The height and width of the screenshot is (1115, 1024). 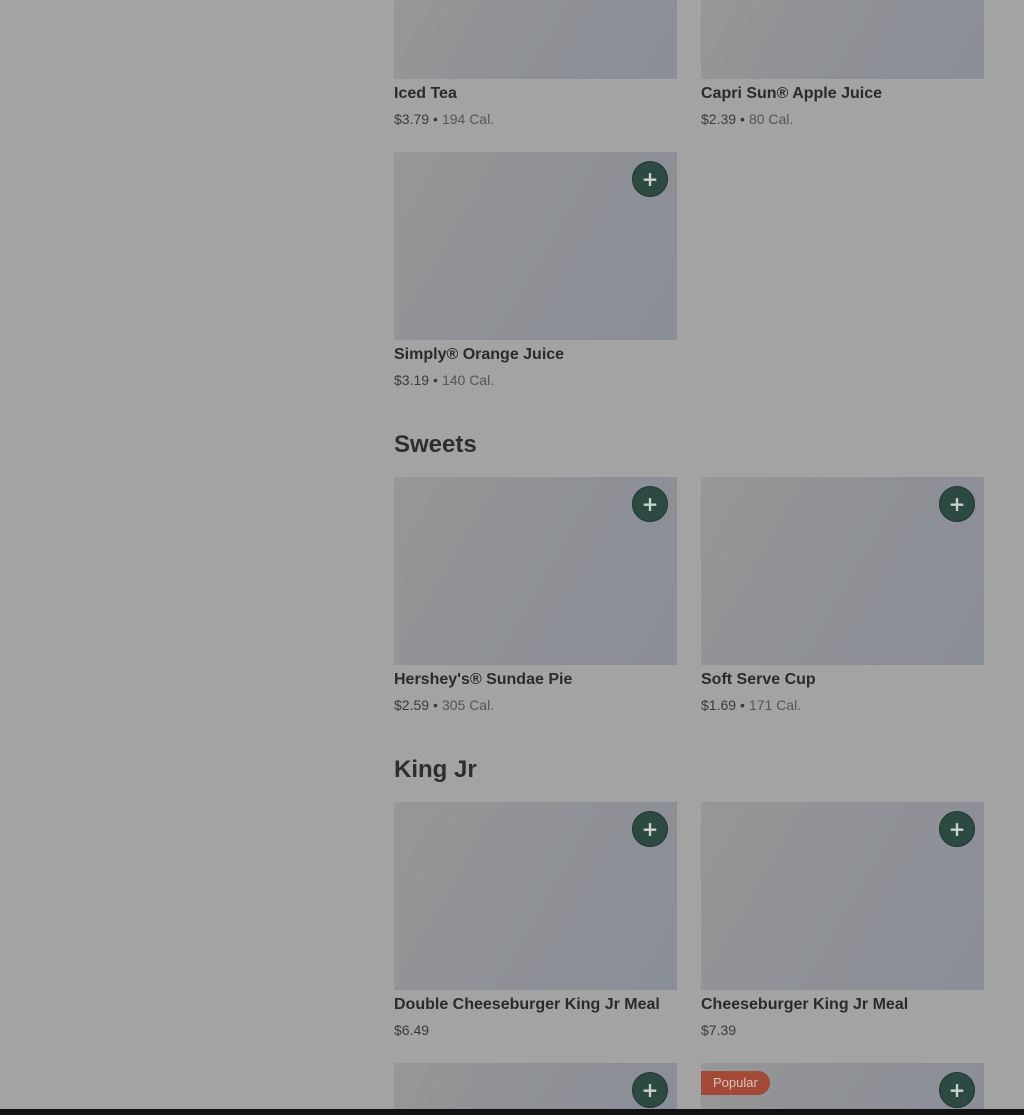 I want to click on menu-item-card: +, so click(x=535, y=1089).